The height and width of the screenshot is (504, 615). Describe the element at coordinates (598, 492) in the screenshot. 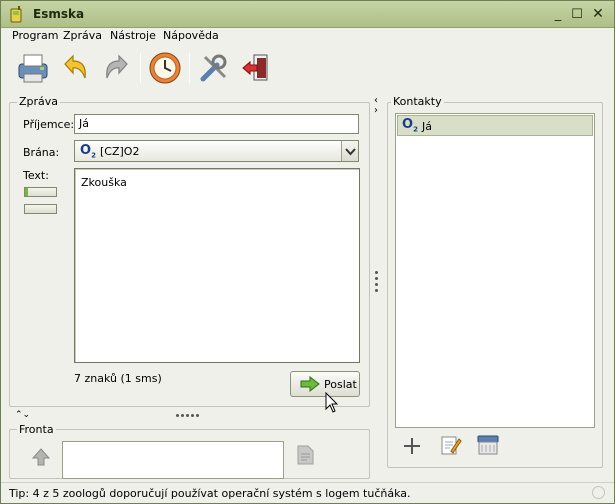

I see `status-indicator-icon` at that location.